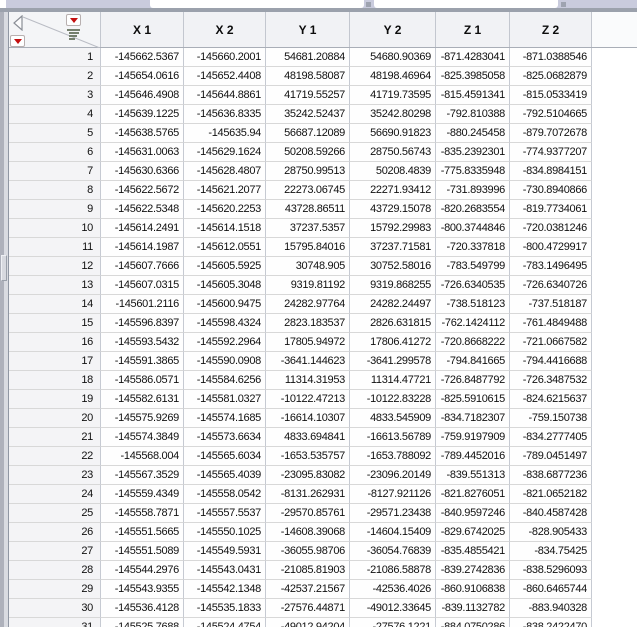 This screenshot has width=637, height=627. What do you see at coordinates (225, 570) in the screenshot?
I see `data-cell: -145543.0431` at bounding box center [225, 570].